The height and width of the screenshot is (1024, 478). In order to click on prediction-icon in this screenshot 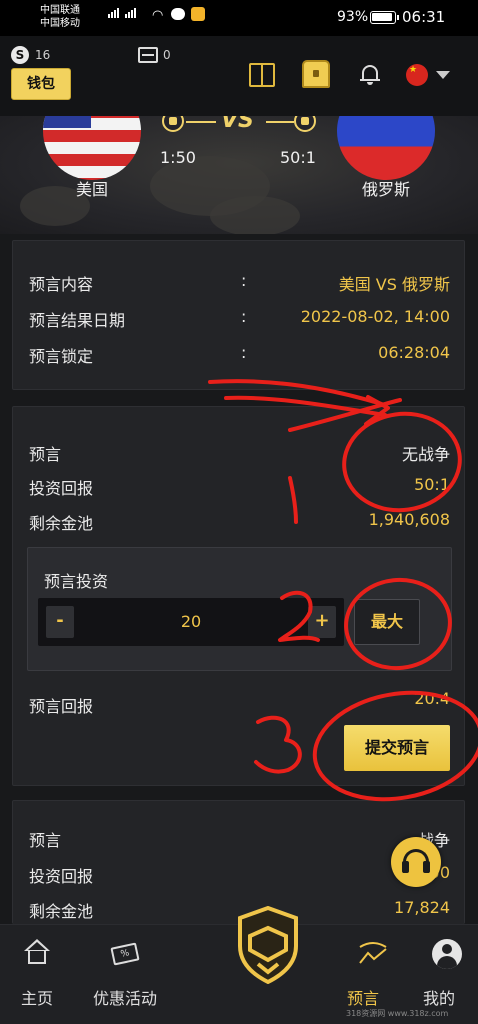, I will do `click(373, 953)`.